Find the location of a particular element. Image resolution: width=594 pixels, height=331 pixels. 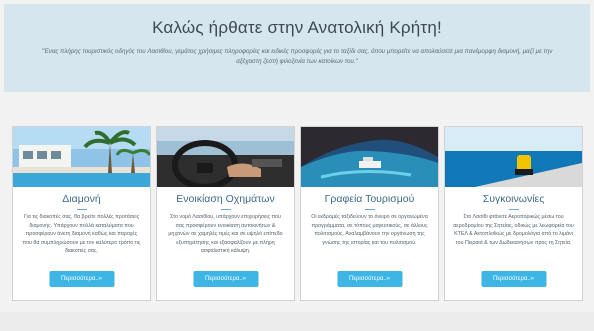

car-rental-image is located at coordinates (225, 157).